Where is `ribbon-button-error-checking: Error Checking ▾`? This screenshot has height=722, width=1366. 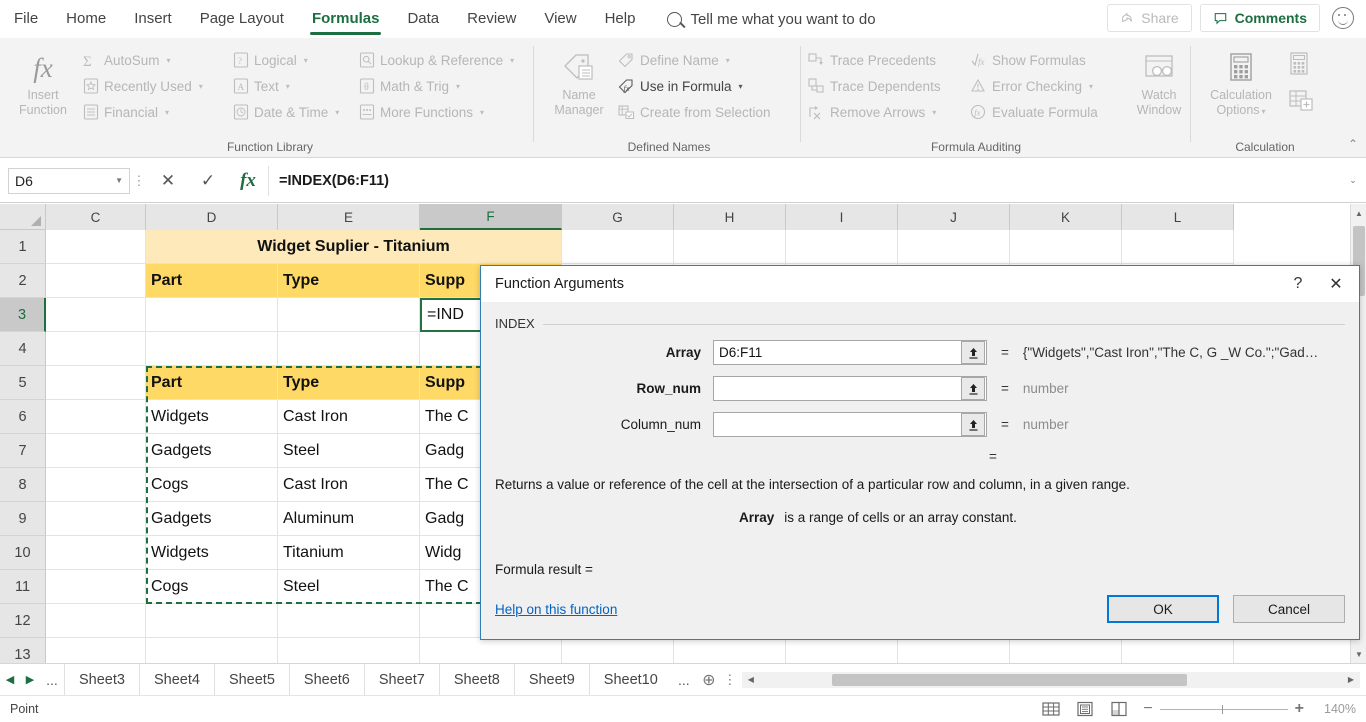 ribbon-button-error-checking: Error Checking ▾ is located at coordinates (1054, 86).